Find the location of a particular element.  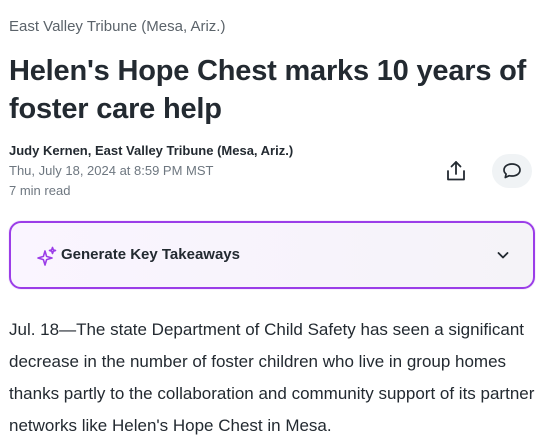

comment-icon is located at coordinates (512, 171).